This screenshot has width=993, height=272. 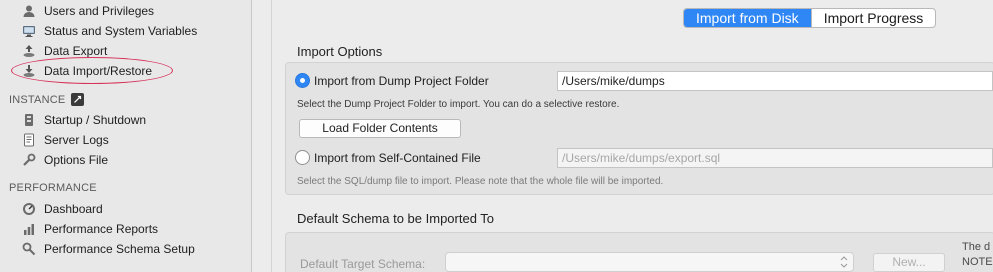 I want to click on tab-import-progress: Import Progress, so click(x=873, y=18).